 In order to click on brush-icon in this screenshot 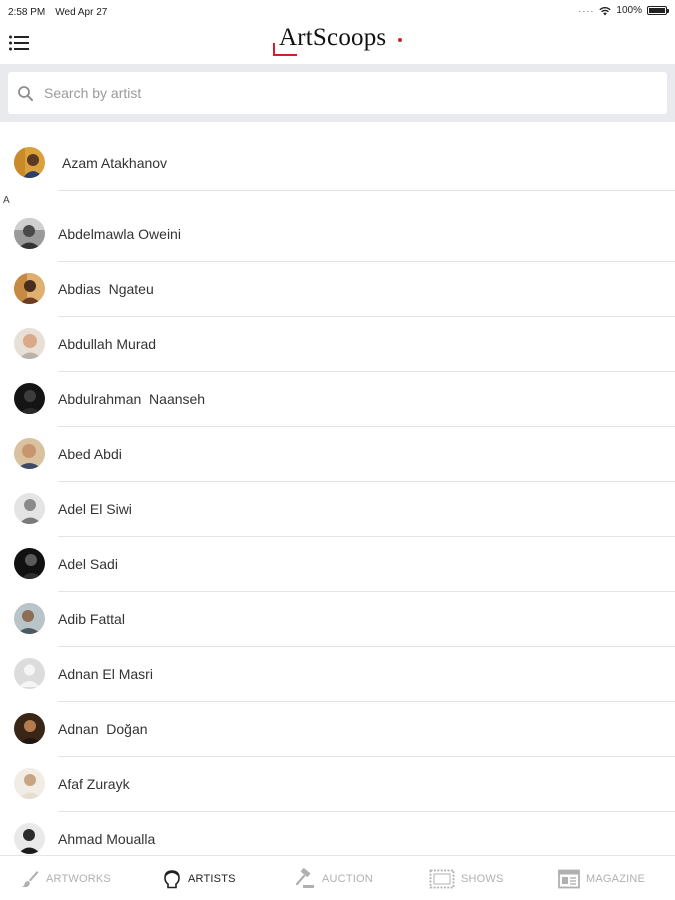, I will do `click(30, 878)`.